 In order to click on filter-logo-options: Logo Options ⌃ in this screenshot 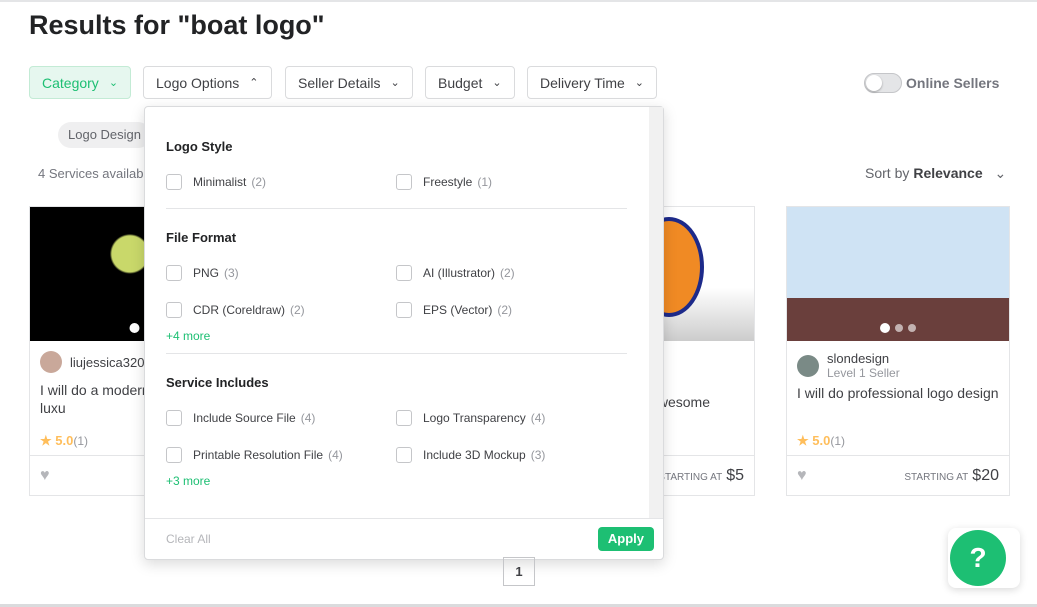, I will do `click(207, 82)`.